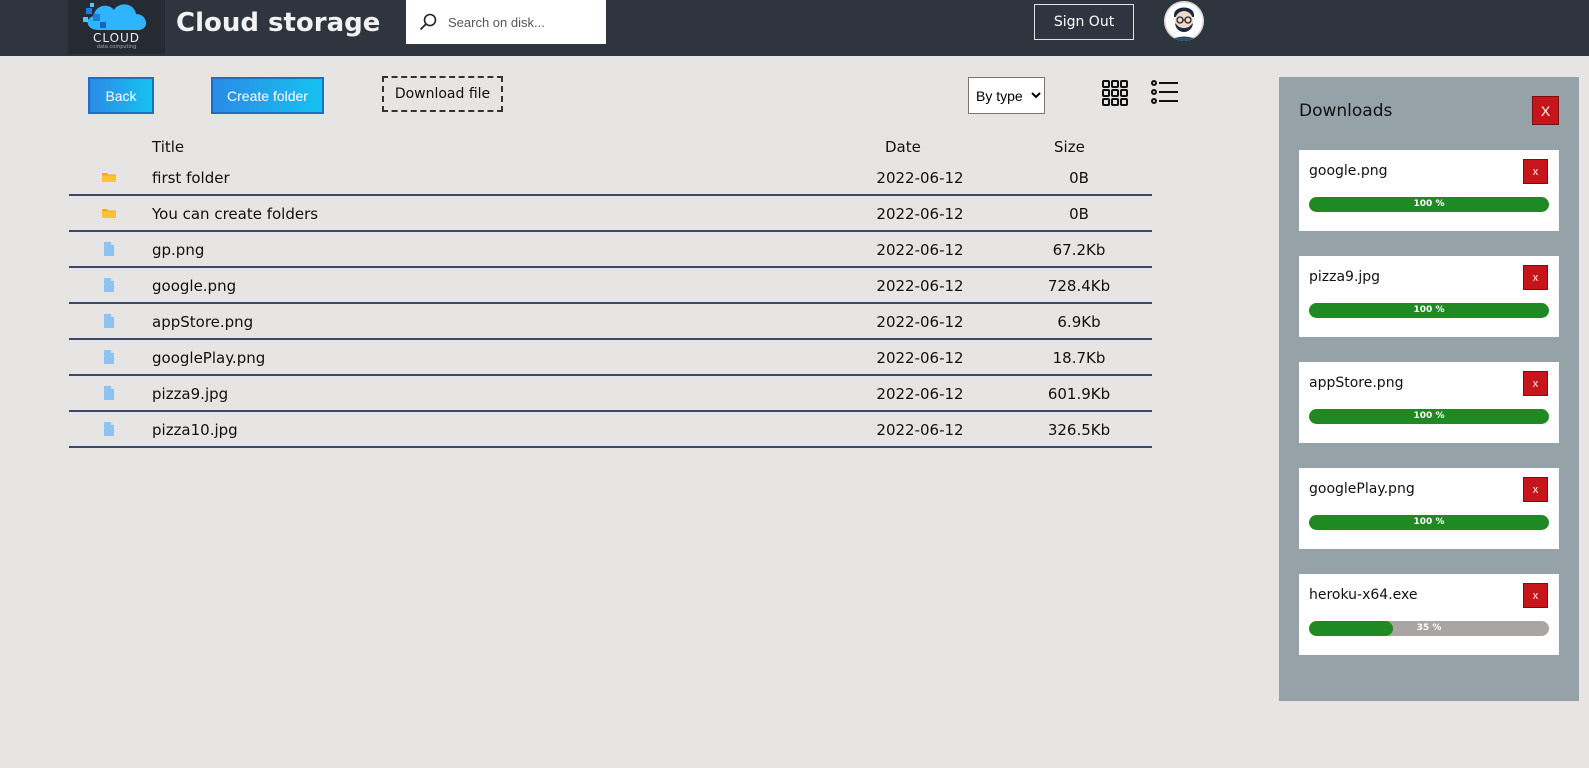 Image resolution: width=1589 pixels, height=768 pixels. I want to click on download-name: pizza9.jpg, so click(1345, 277).